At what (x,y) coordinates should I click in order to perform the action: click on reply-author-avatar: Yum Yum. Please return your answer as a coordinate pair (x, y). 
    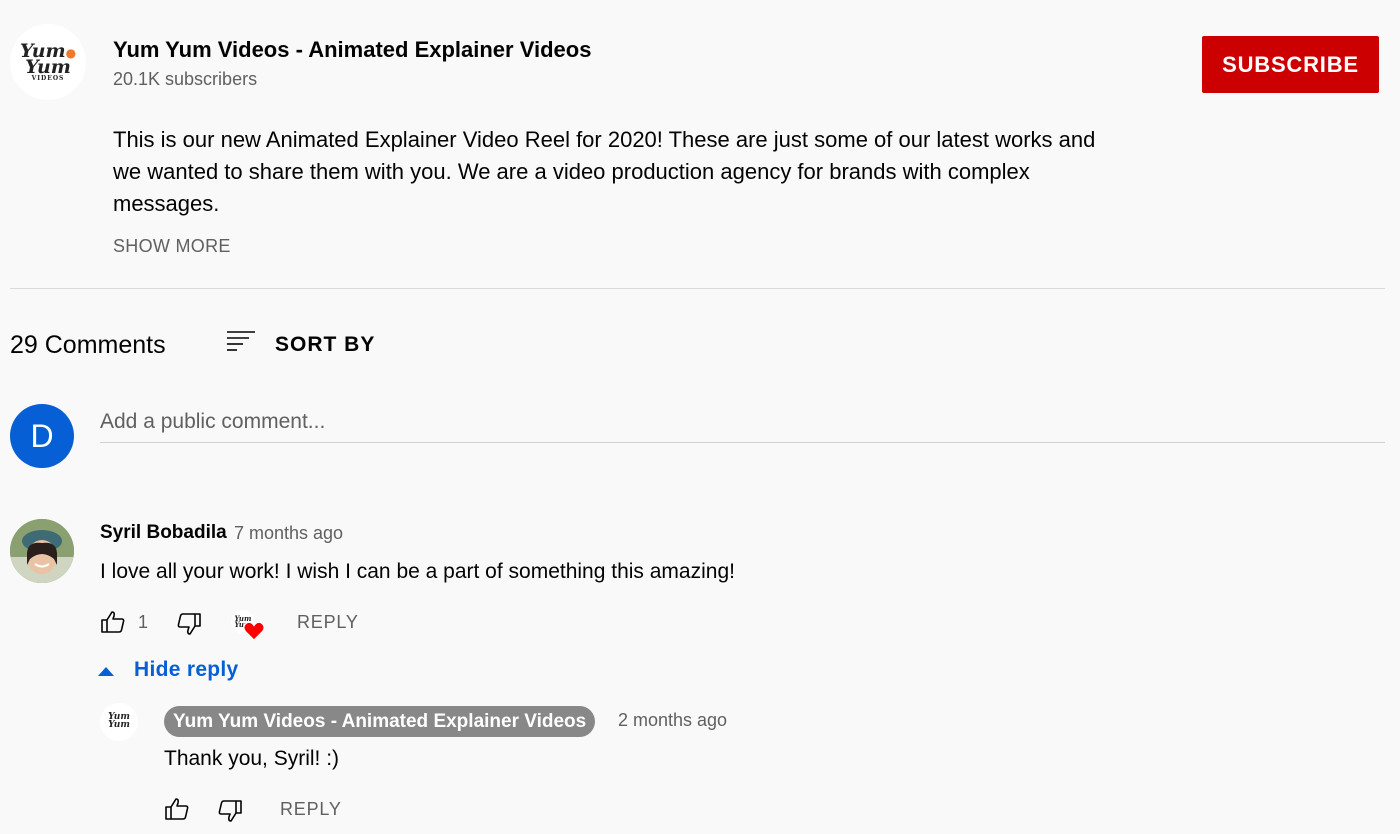
    Looking at the image, I should click on (119, 722).